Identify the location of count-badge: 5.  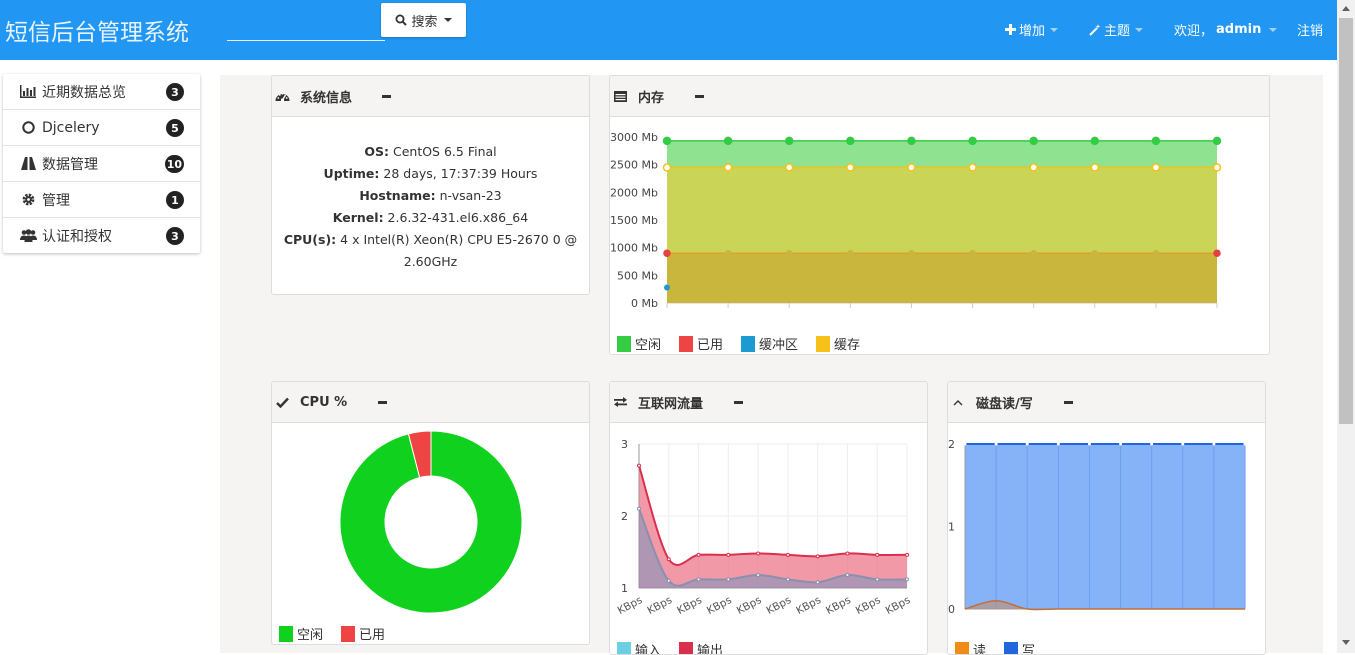
(175, 128).